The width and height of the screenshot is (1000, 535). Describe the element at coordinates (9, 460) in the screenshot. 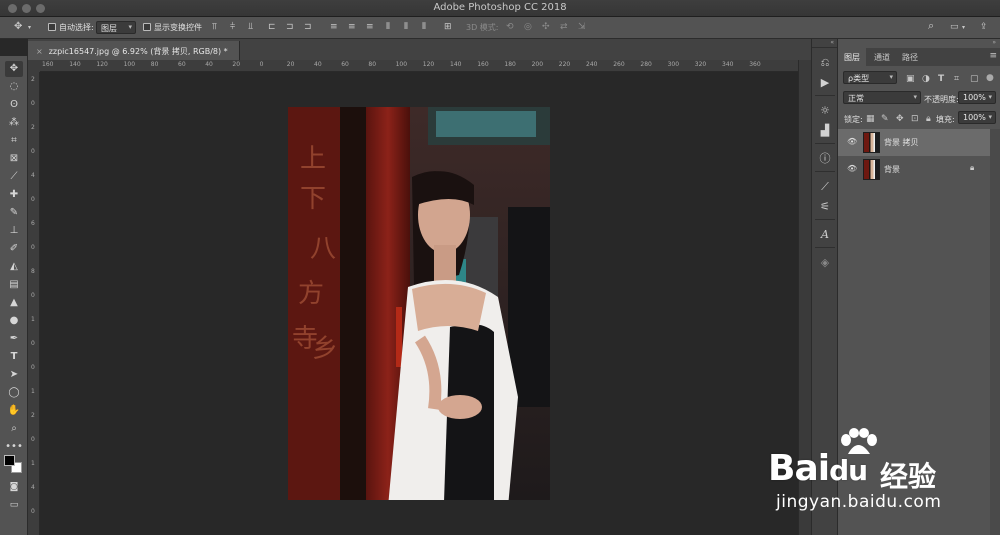

I see `foreground-color-swatch` at that location.